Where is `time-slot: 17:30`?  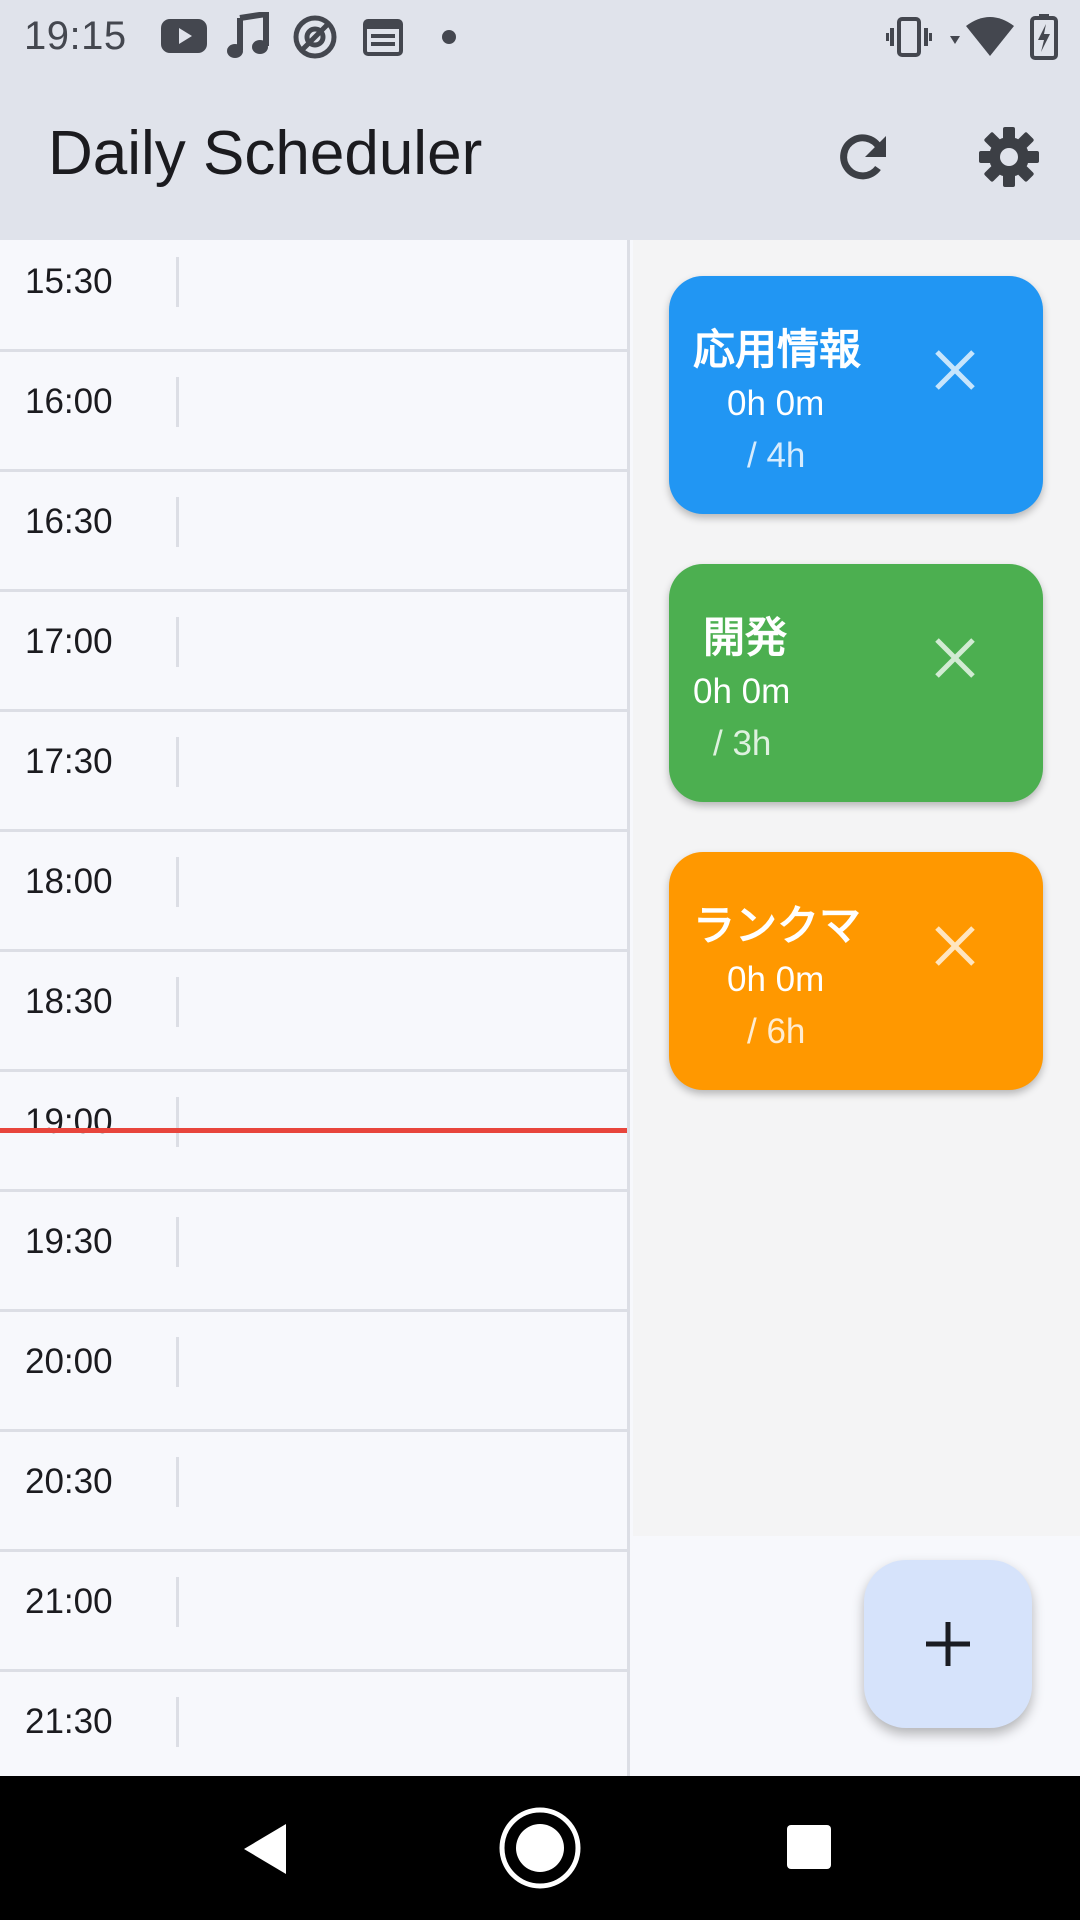 time-slot: 17:30 is located at coordinates (313, 772).